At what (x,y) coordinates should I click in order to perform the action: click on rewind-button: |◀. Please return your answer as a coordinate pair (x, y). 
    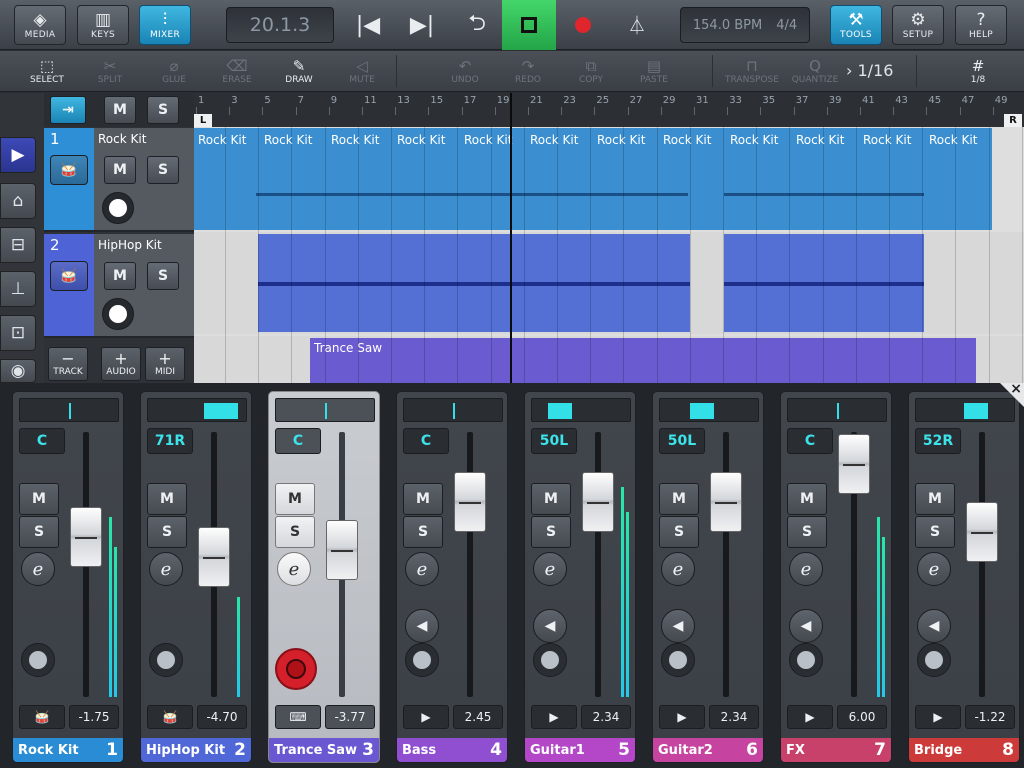
    Looking at the image, I should click on (368, 25).